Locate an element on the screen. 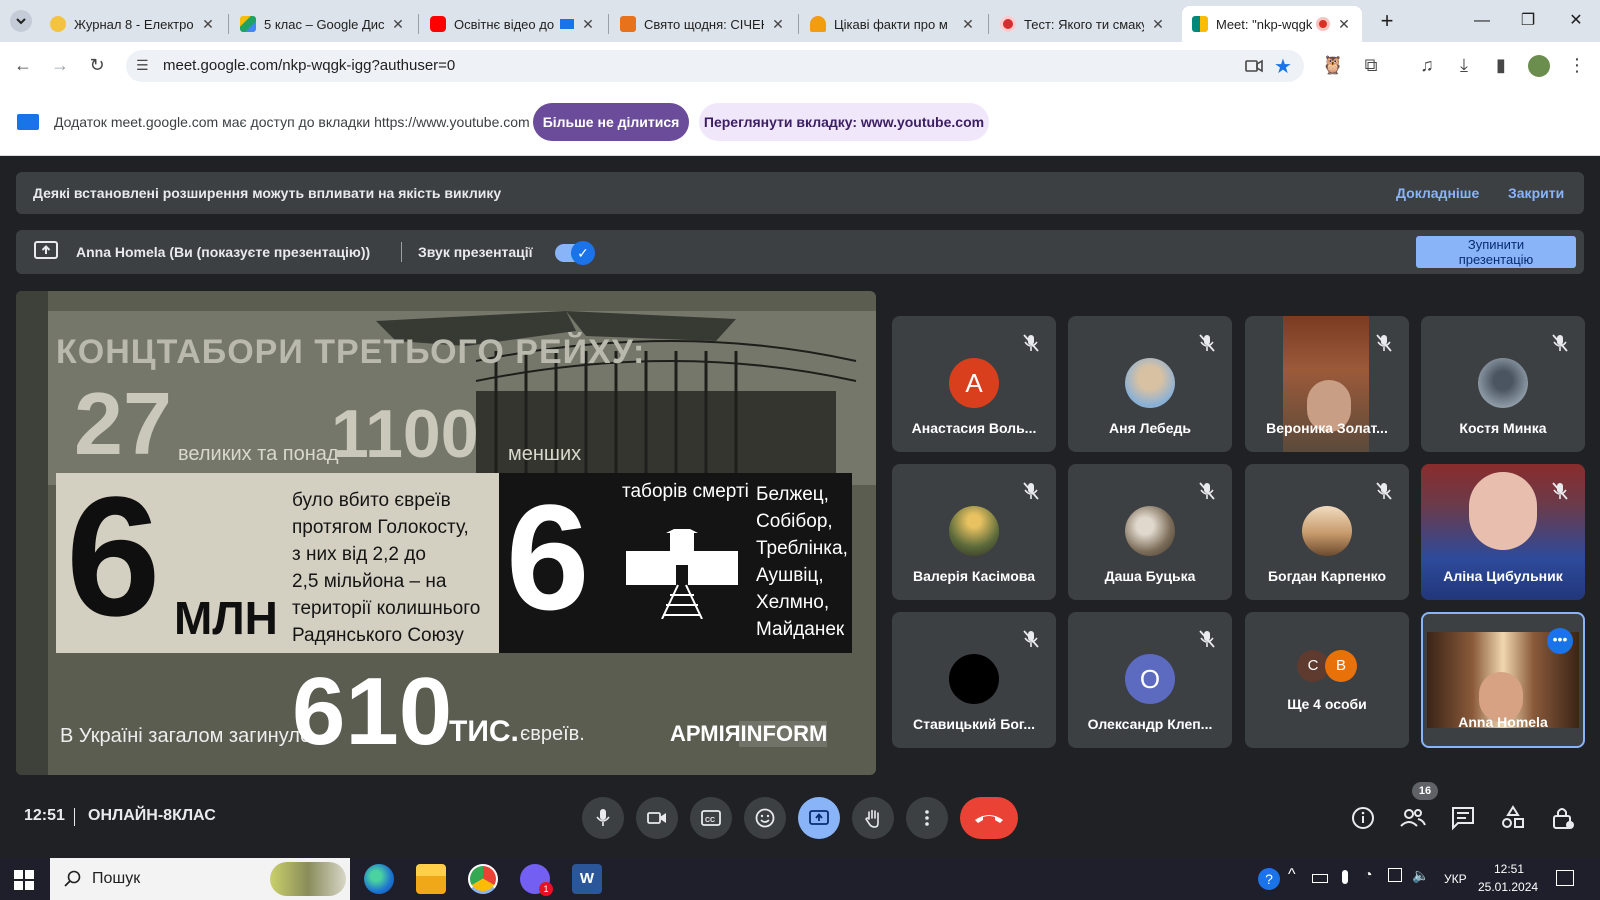  tab-meet: Meet: "nkp-wqgk ✕ is located at coordinates (1272, 24).